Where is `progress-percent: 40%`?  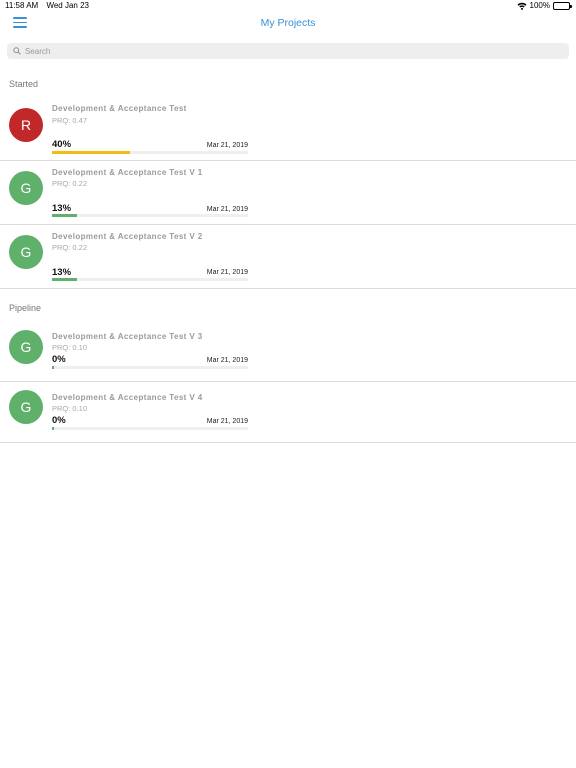 progress-percent: 40% is located at coordinates (62, 144).